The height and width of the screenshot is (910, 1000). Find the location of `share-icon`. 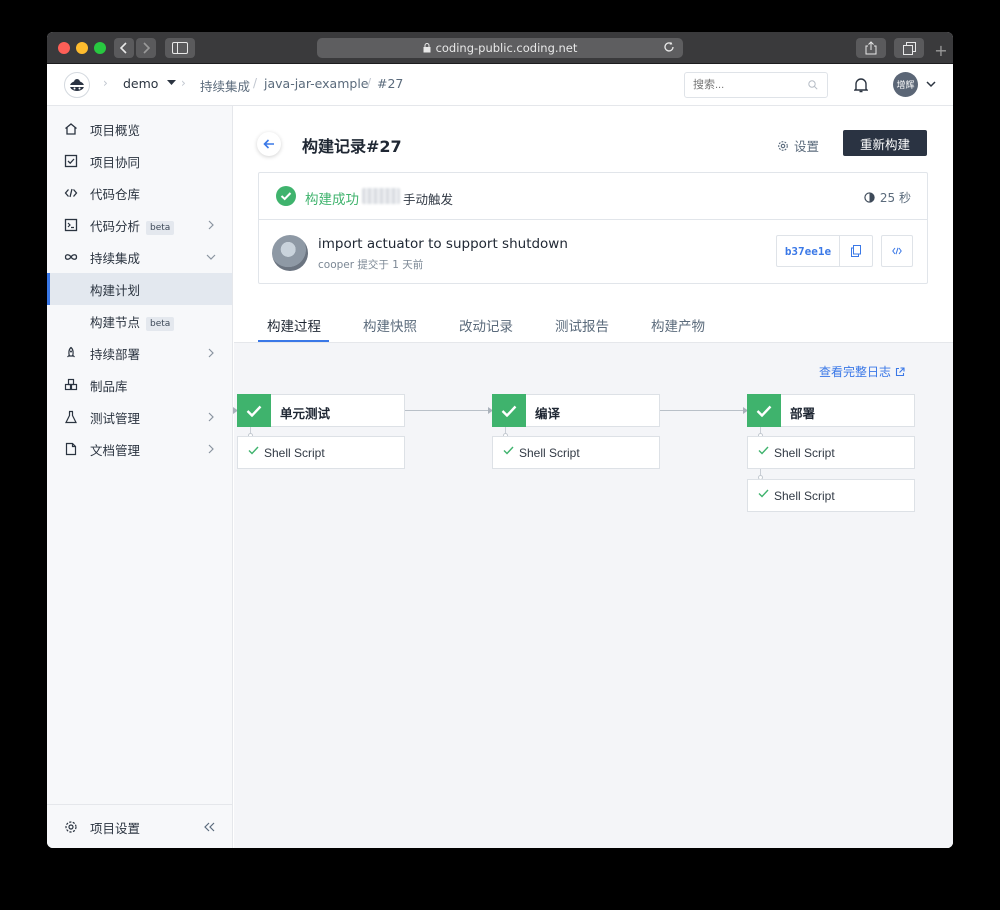

share-icon is located at coordinates (871, 48).